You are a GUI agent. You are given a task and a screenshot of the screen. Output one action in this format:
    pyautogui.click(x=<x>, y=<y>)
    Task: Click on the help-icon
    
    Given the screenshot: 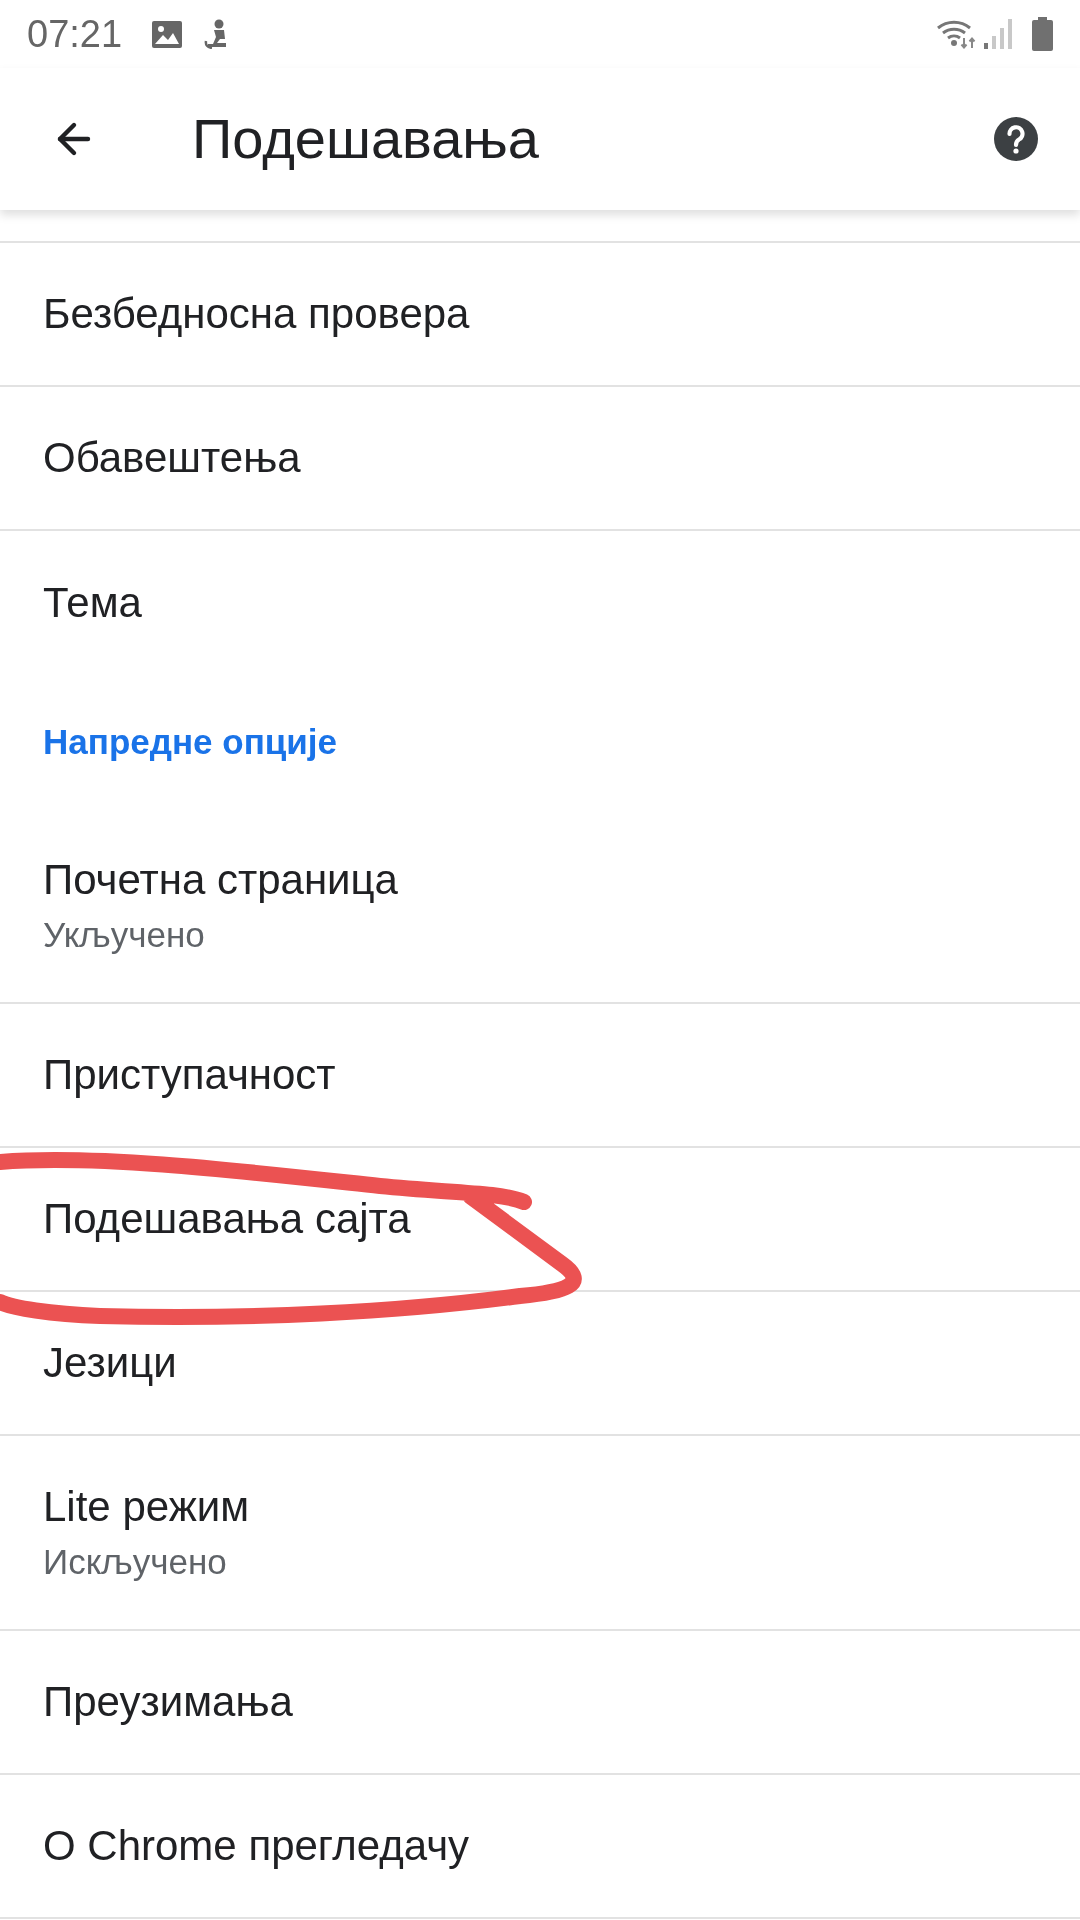 What is the action you would take?
    pyautogui.click(x=1016, y=139)
    